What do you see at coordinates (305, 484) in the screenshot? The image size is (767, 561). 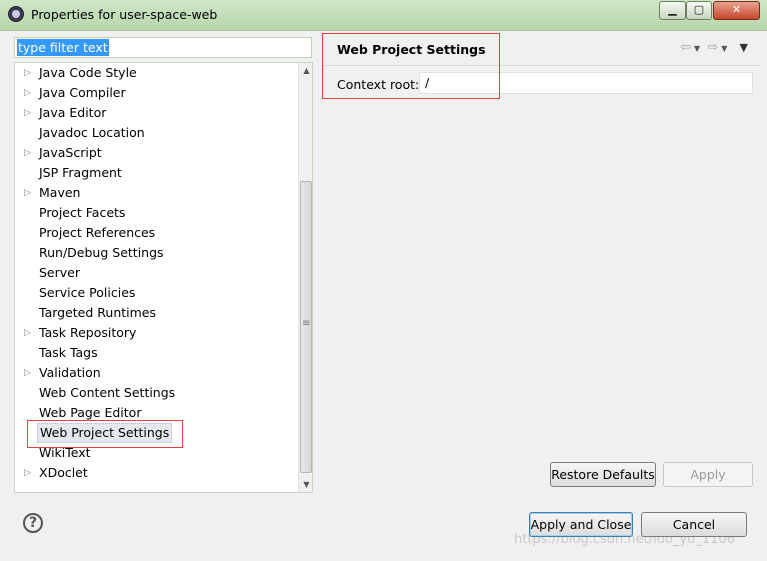 I see `scroll-down-arrow-icon: ▼` at bounding box center [305, 484].